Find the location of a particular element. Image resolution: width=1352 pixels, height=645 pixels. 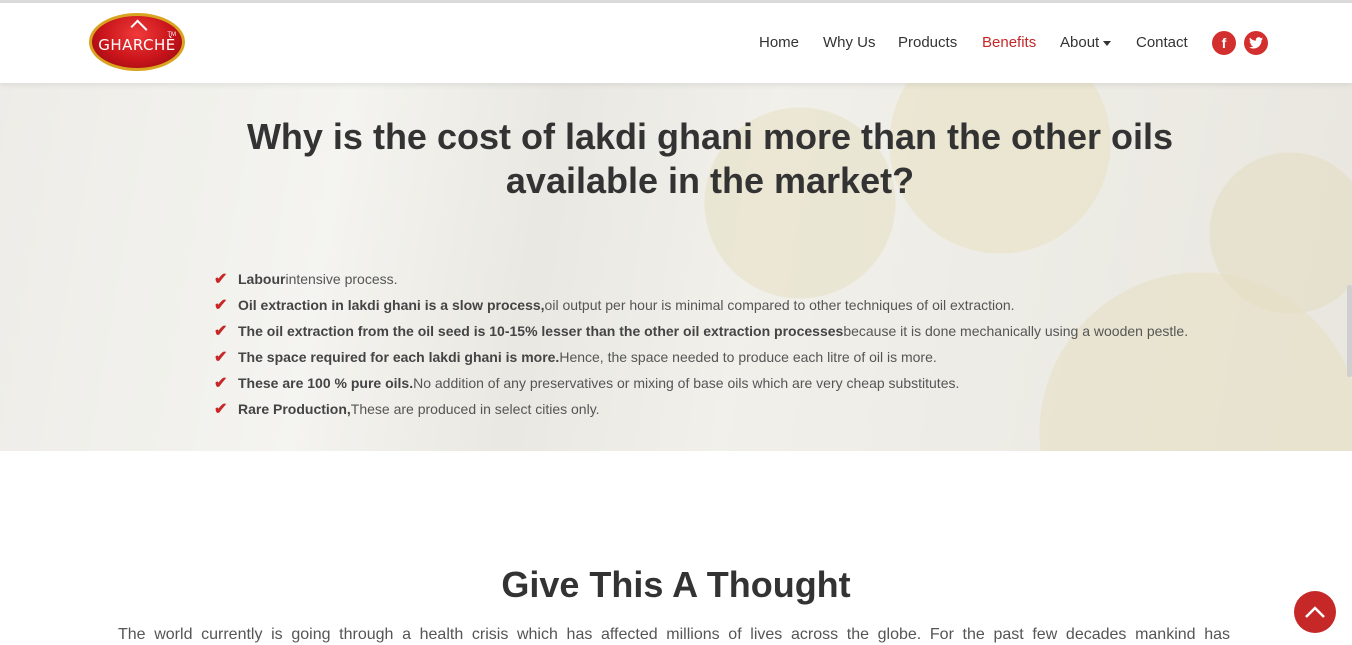

chevron-up-icon is located at coordinates (1315, 612).